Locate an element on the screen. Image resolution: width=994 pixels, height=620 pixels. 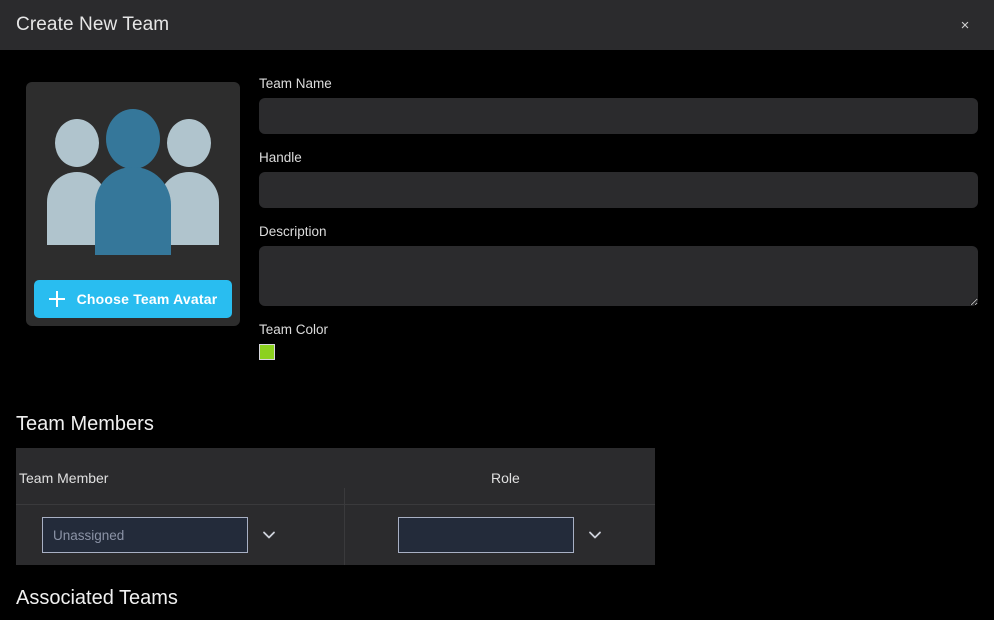
team-members-header-row: Team Member Role is located at coordinates (335, 476).